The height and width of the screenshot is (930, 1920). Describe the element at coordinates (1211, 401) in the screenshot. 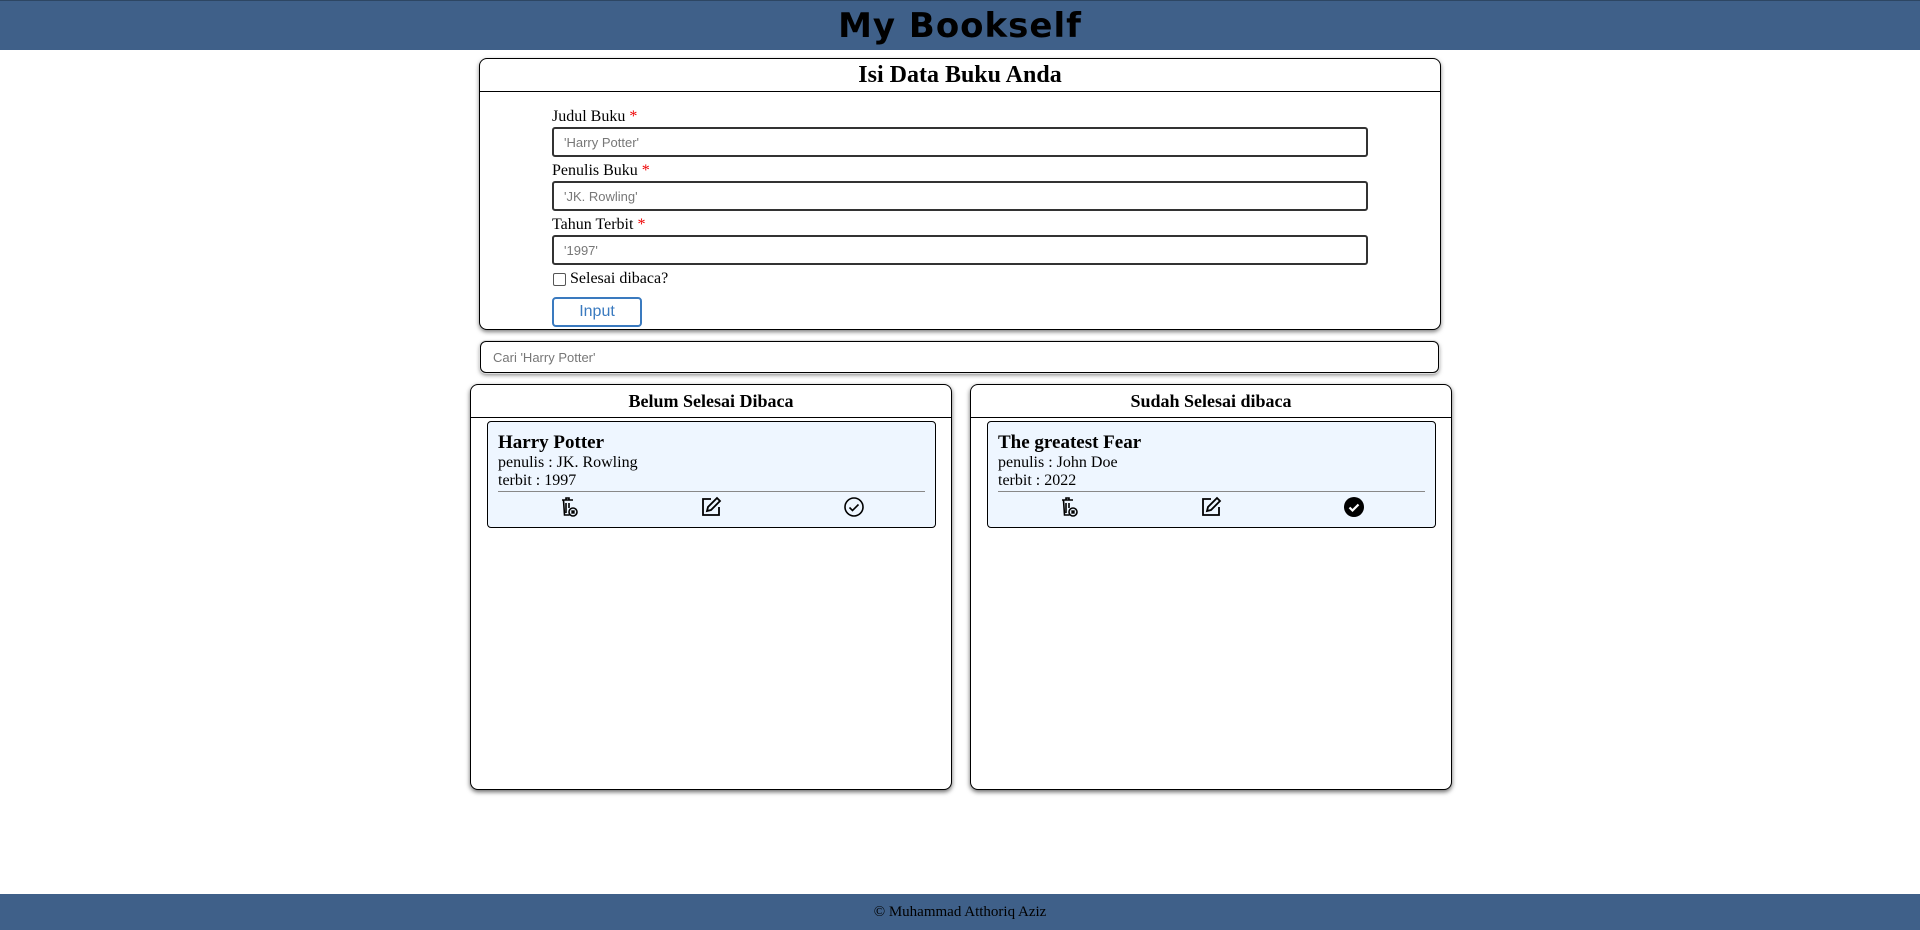

I see `finished-shelf-title: Sudah Selesai dibaca` at that location.